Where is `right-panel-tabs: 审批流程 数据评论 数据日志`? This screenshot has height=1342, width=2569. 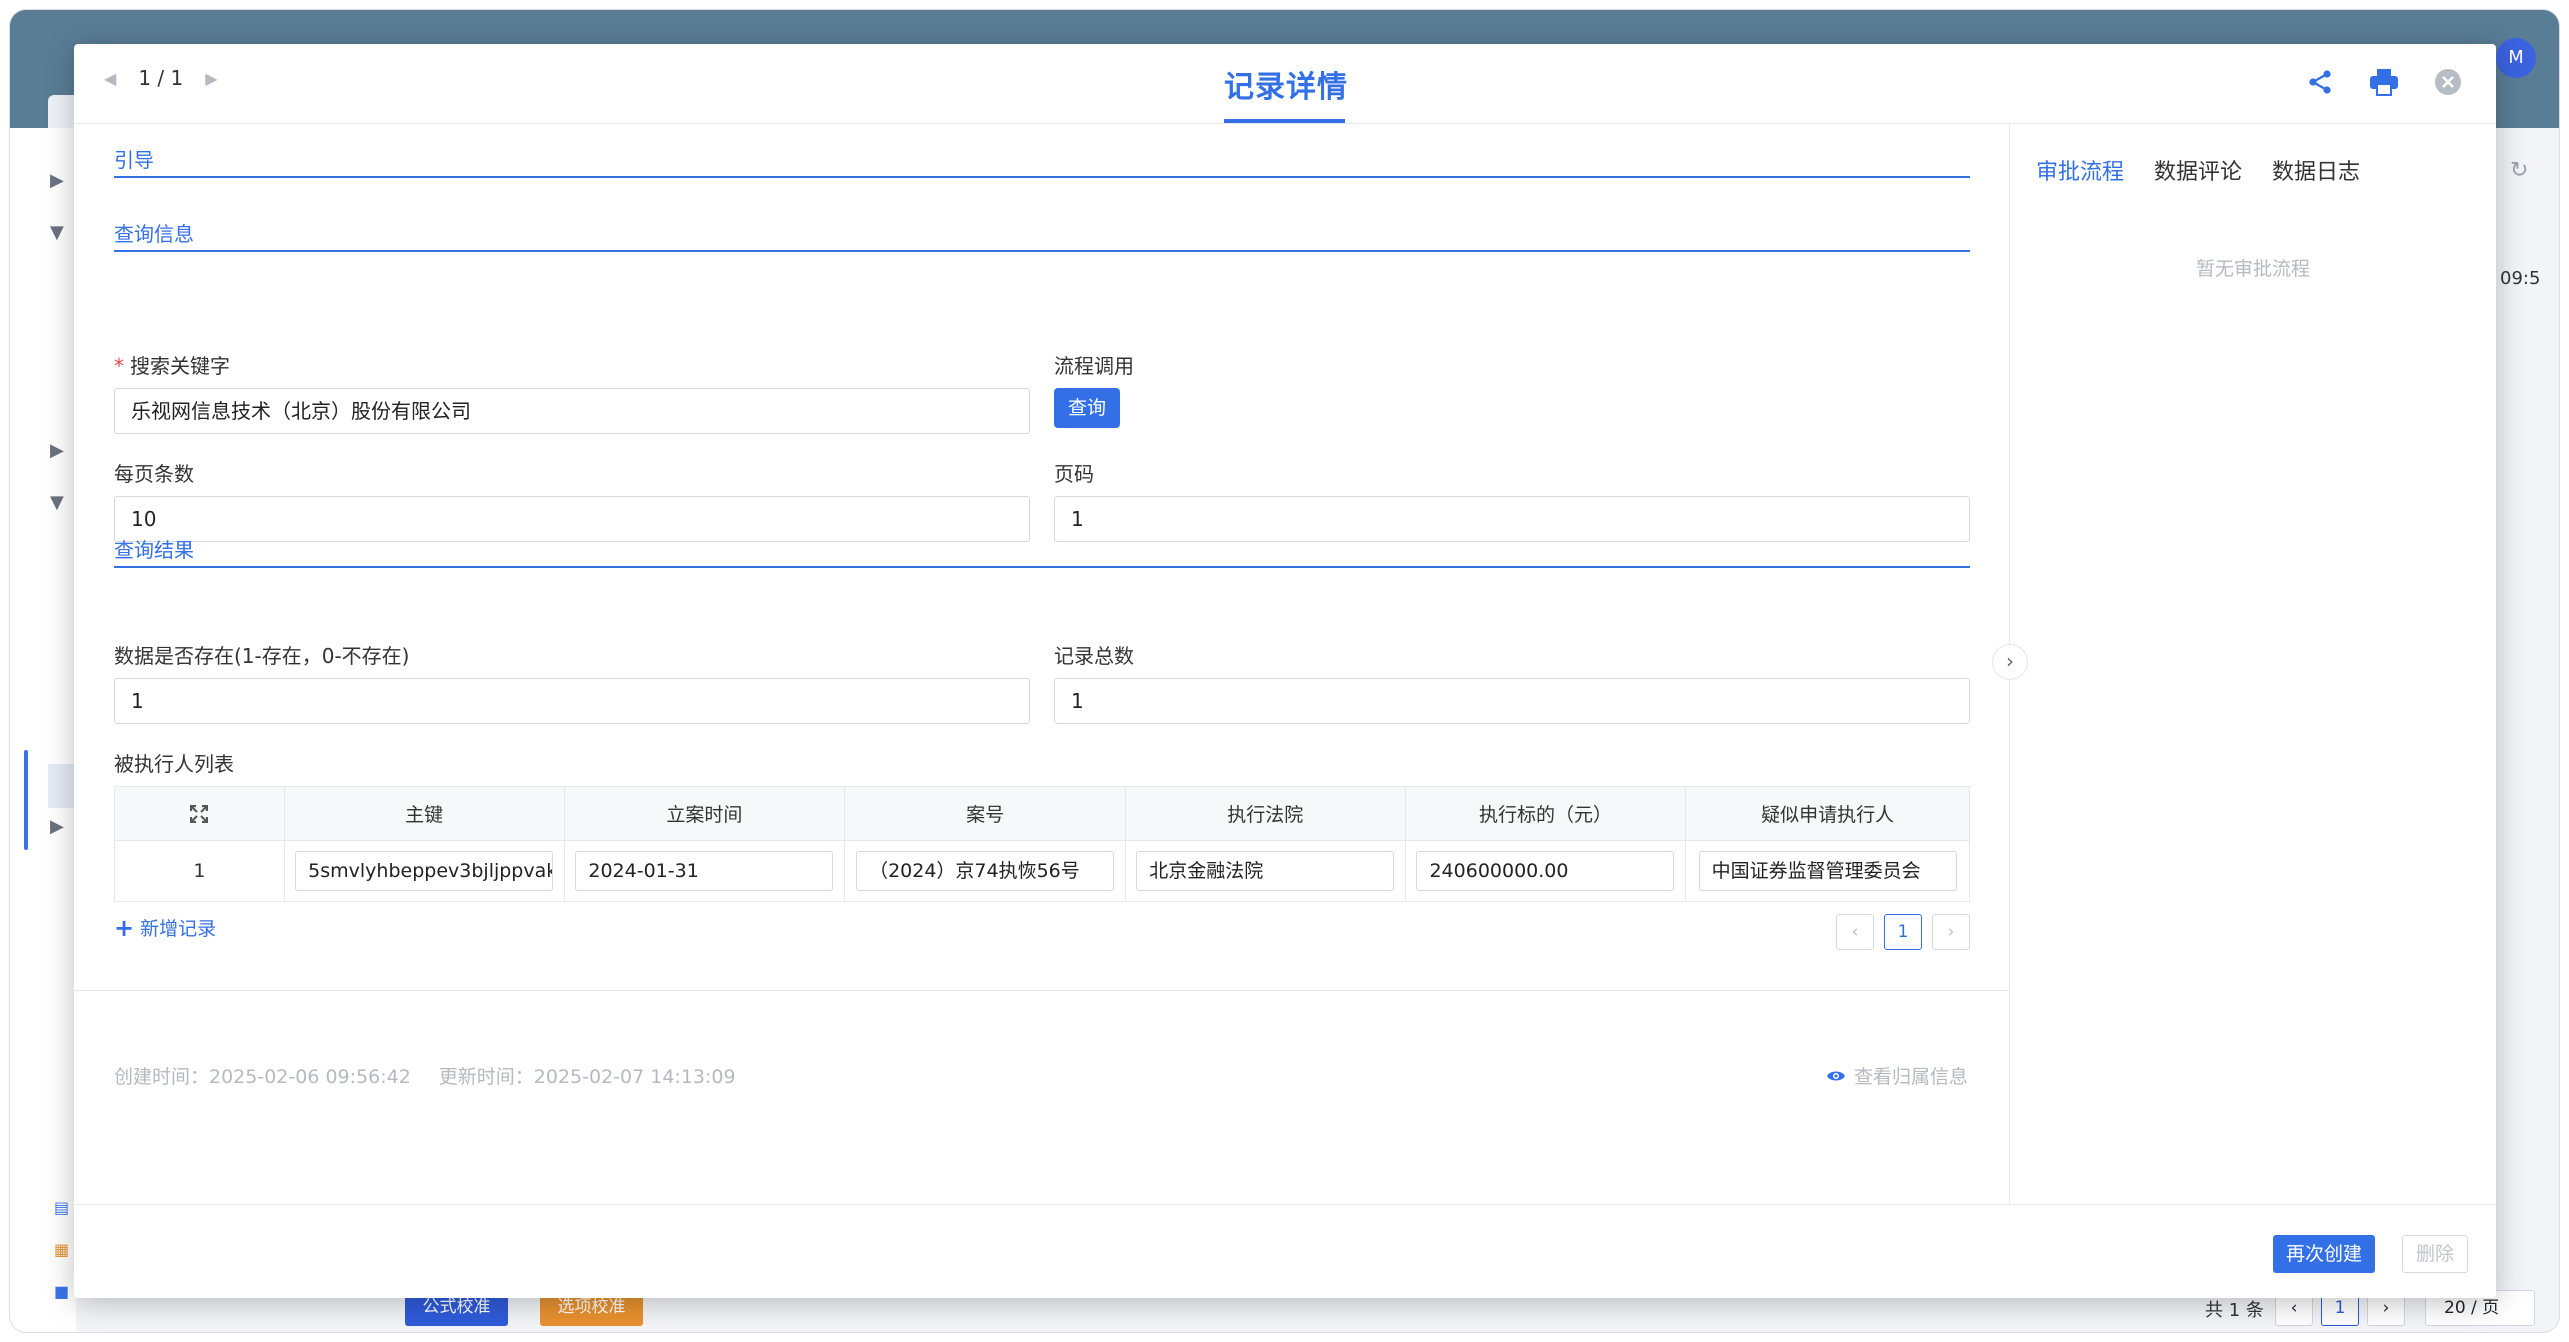 right-panel-tabs: 审批流程 数据评论 数据日志 is located at coordinates (2198, 170).